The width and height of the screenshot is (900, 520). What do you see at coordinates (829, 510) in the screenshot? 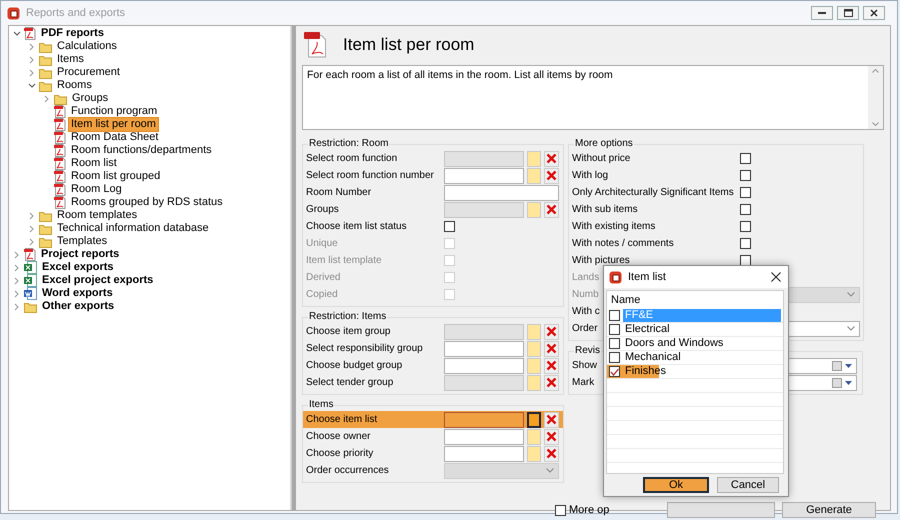
I see `generate-button: Generate` at bounding box center [829, 510].